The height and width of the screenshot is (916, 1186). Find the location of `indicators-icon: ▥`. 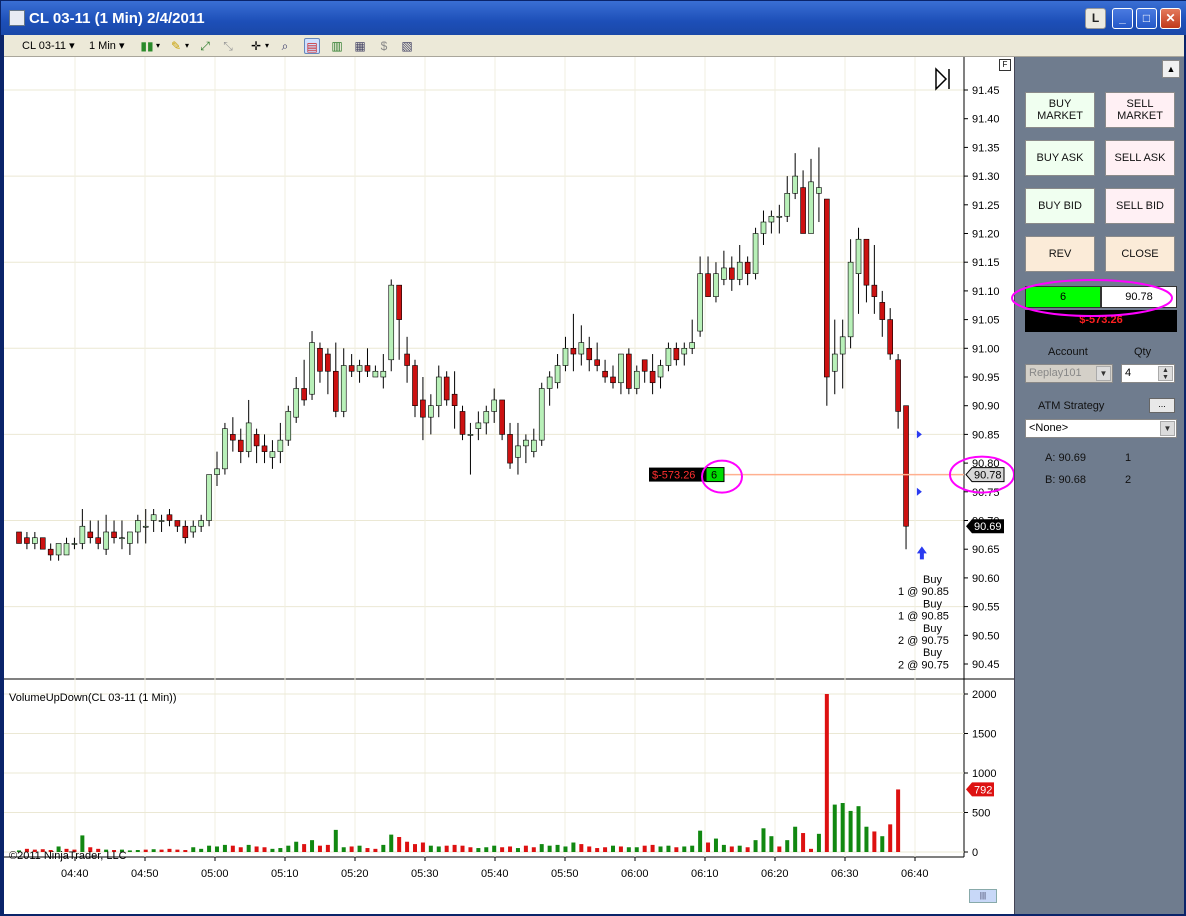

indicators-icon: ▥ is located at coordinates (337, 46).